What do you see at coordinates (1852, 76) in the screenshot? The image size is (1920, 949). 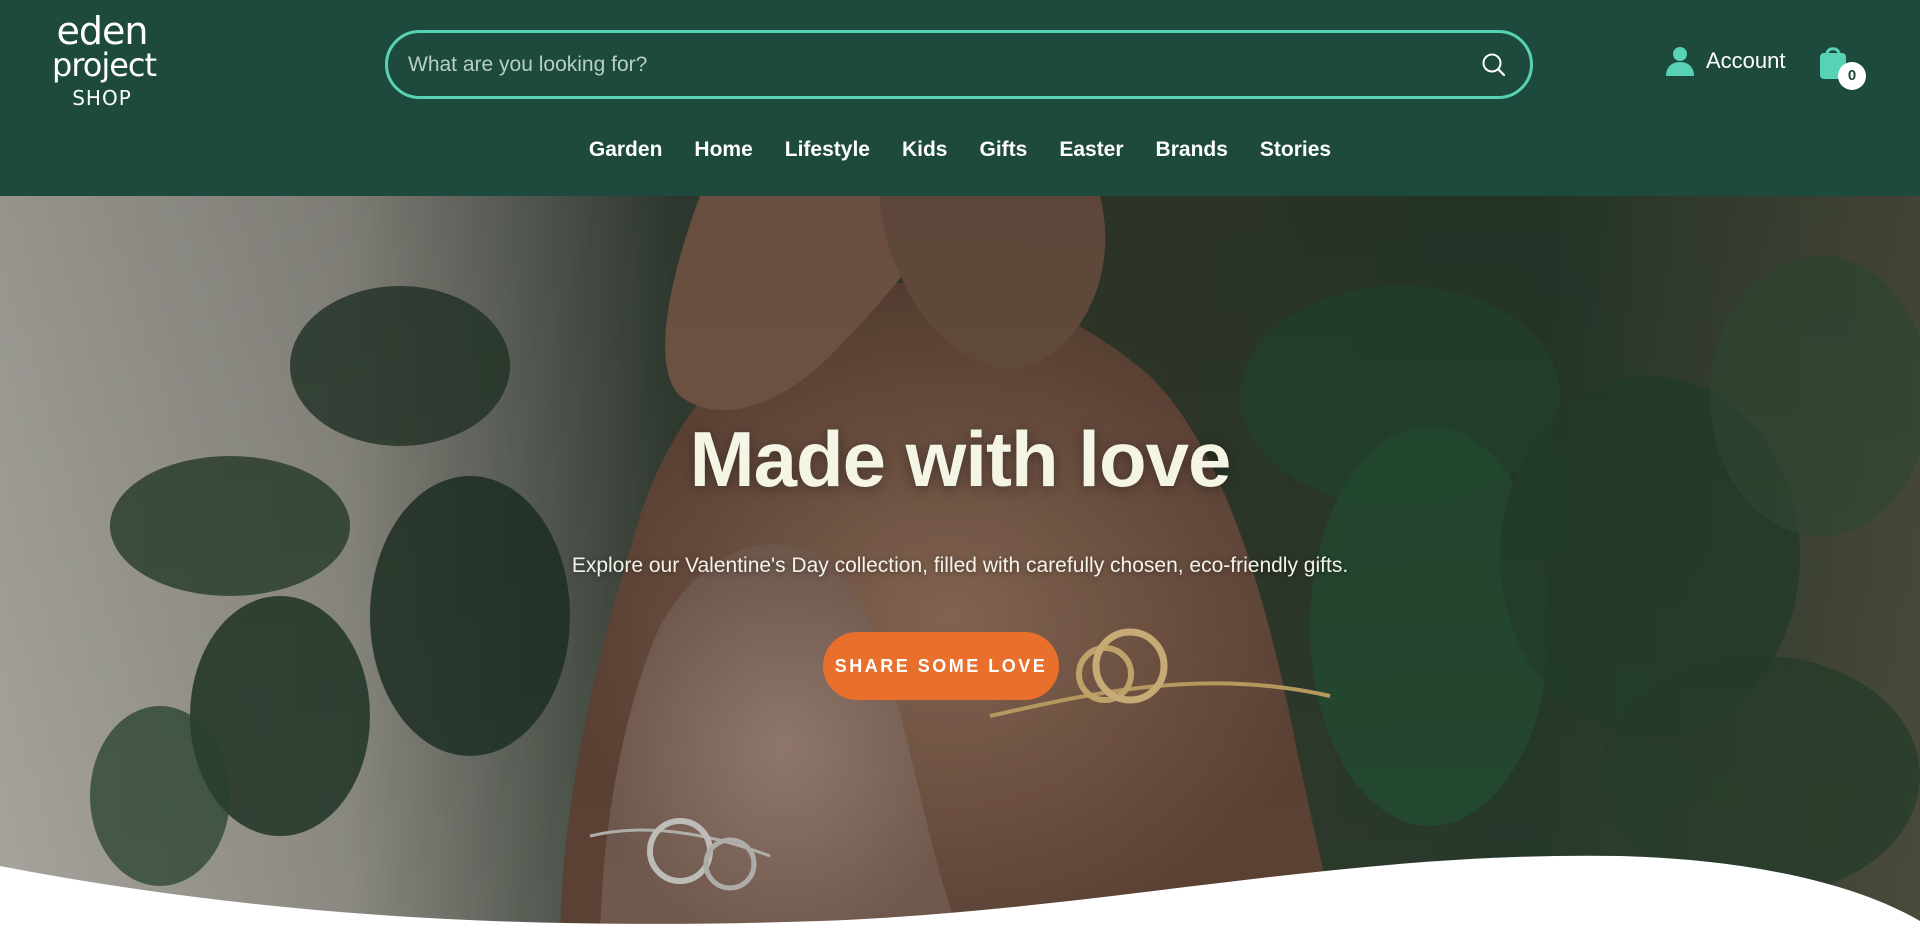 I see `cart-count-badge: 0` at bounding box center [1852, 76].